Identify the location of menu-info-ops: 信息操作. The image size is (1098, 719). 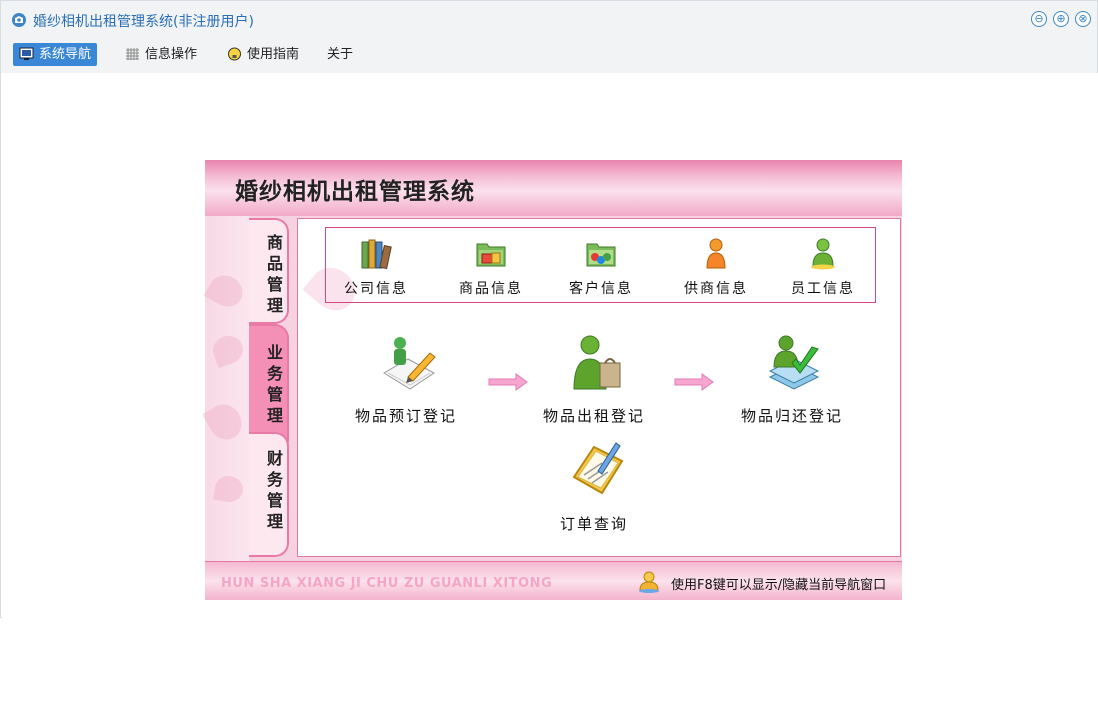
(161, 54).